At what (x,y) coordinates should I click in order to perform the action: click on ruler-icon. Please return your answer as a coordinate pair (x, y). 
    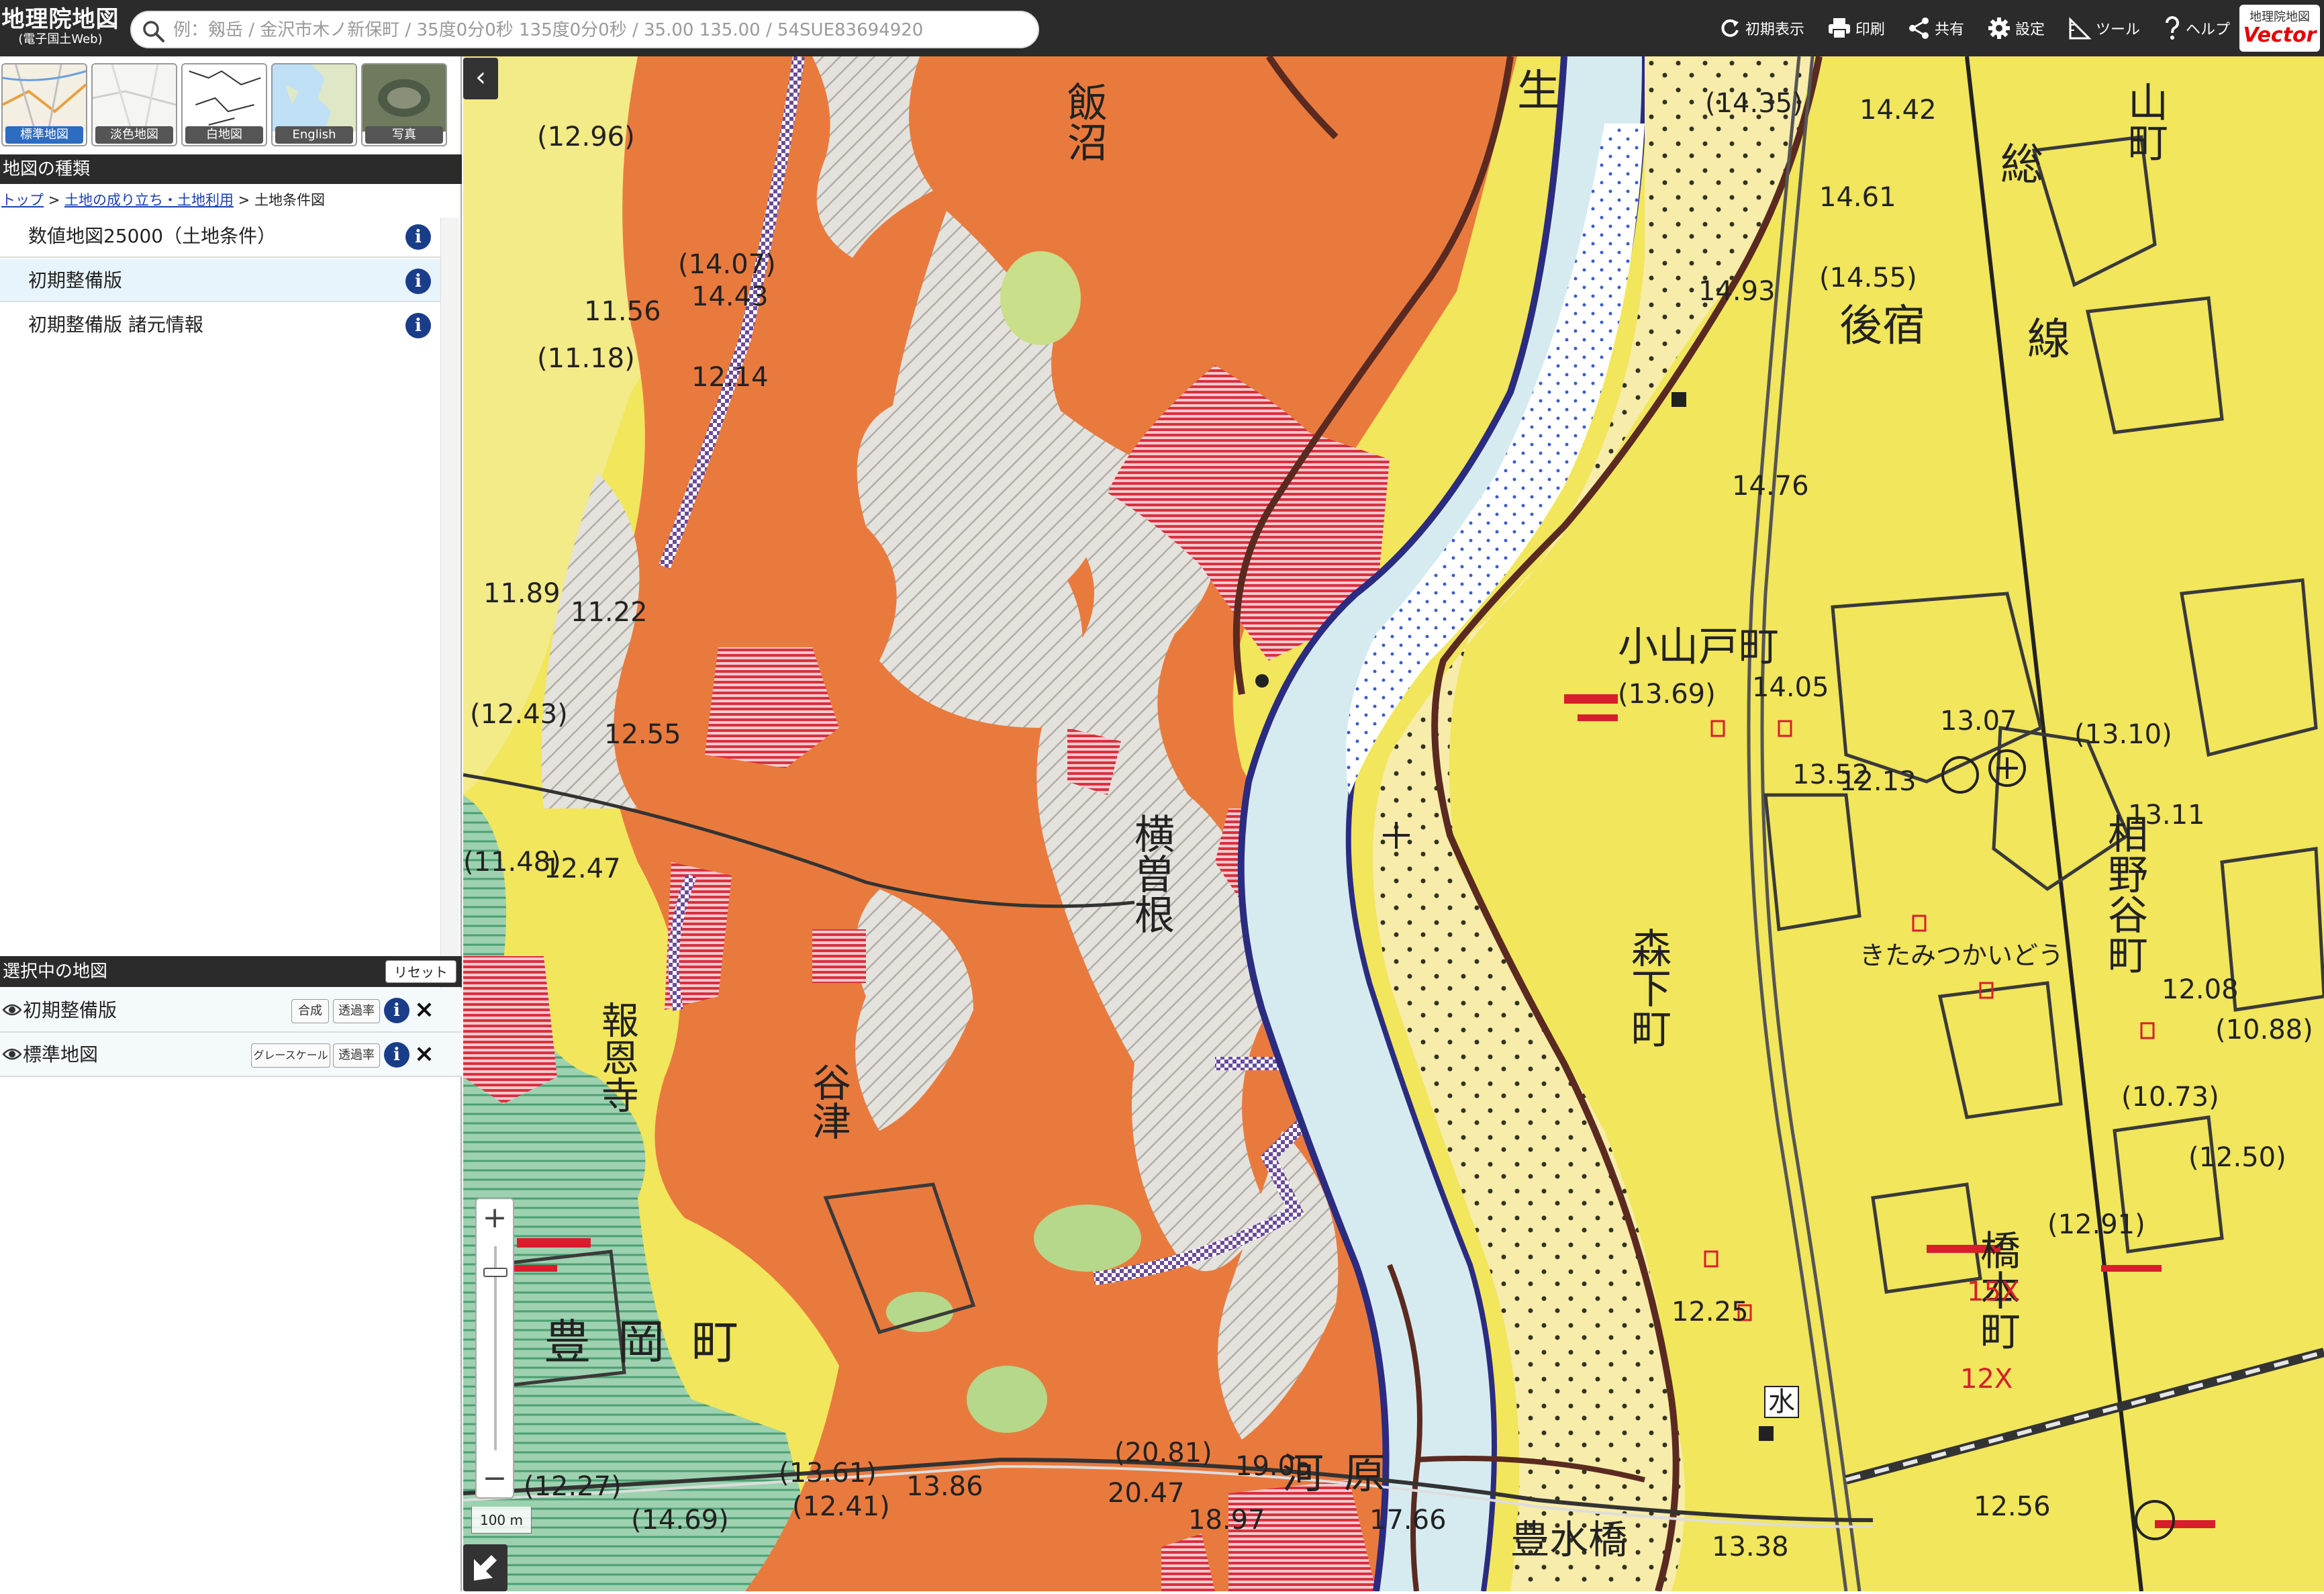
    Looking at the image, I should click on (2080, 29).